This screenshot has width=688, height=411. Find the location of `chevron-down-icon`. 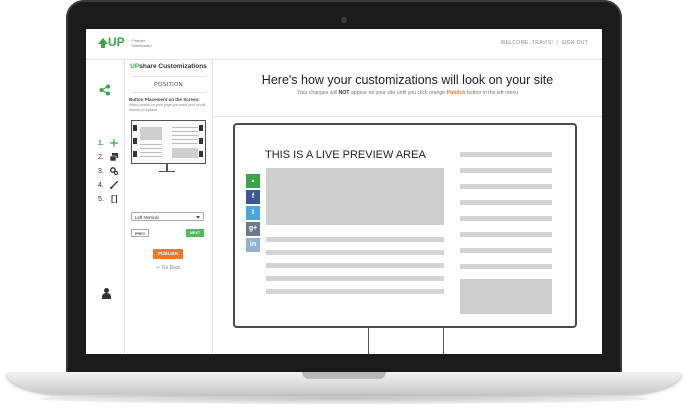

chevron-down-icon is located at coordinates (198, 217).